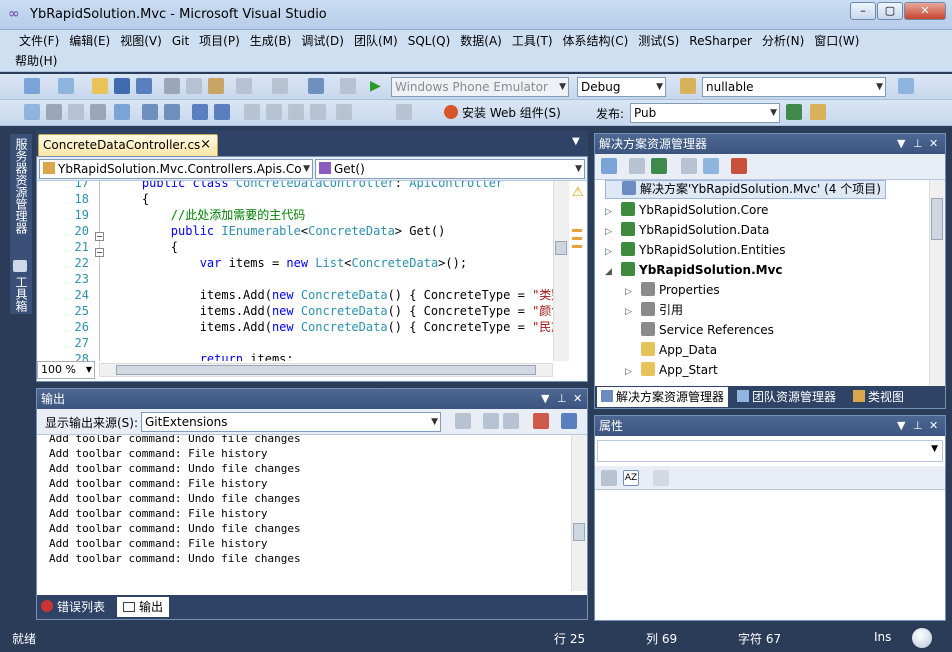 The width and height of the screenshot is (952, 652). I want to click on tree-item: 解决方案'YbRapidSolution.Mvc' (4 个项目), so click(745, 189).